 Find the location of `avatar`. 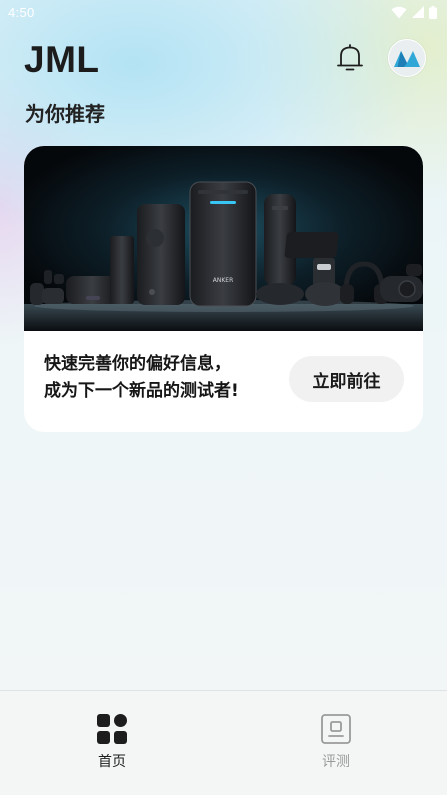

avatar is located at coordinates (407, 58).